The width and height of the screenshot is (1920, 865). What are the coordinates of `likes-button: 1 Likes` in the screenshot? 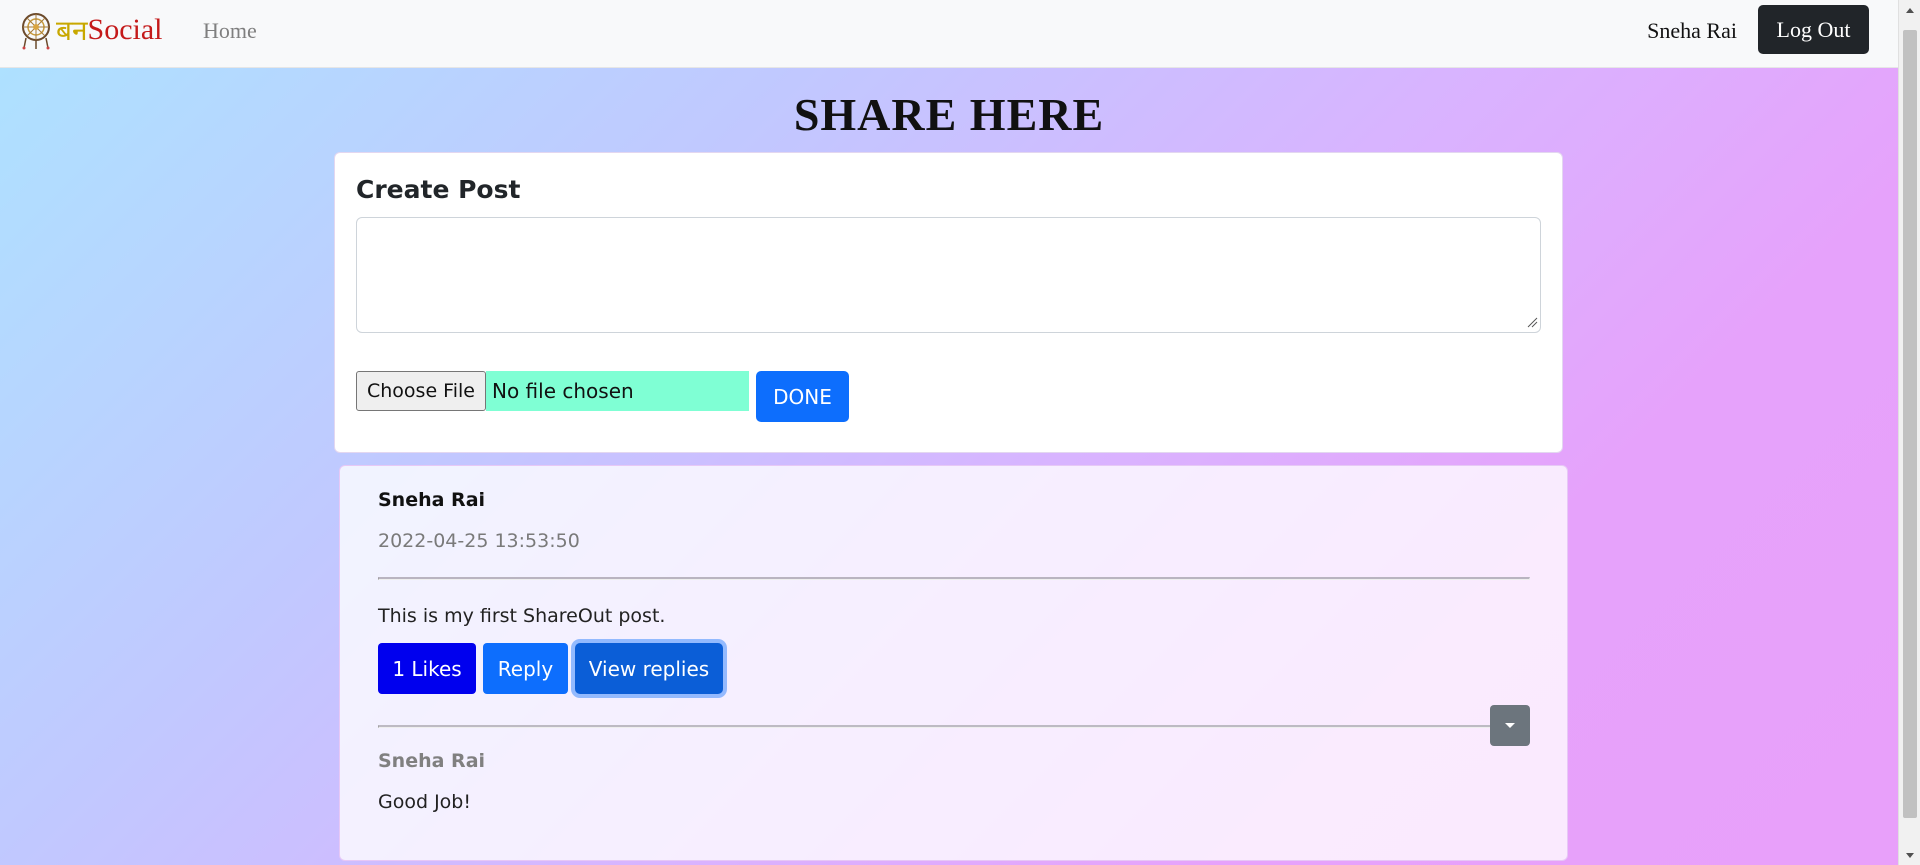 It's located at (427, 668).